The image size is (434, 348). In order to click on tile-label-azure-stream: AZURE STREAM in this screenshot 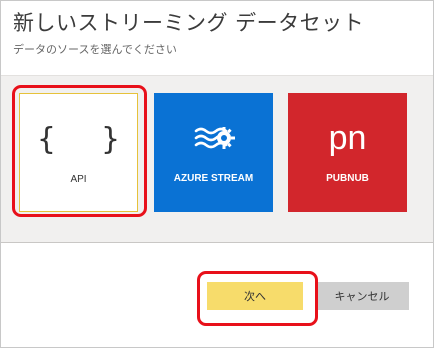, I will do `click(213, 178)`.